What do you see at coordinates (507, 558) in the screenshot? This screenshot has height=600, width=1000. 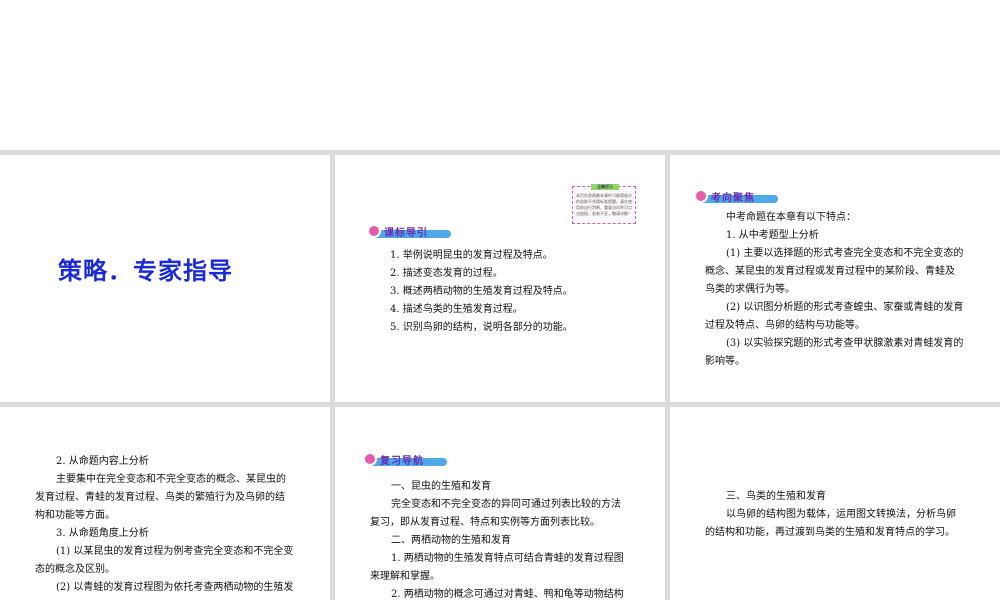 I see `text-line: 1. 两栖动物的生殖发育特点可结合青蛙的发育过程图` at bounding box center [507, 558].